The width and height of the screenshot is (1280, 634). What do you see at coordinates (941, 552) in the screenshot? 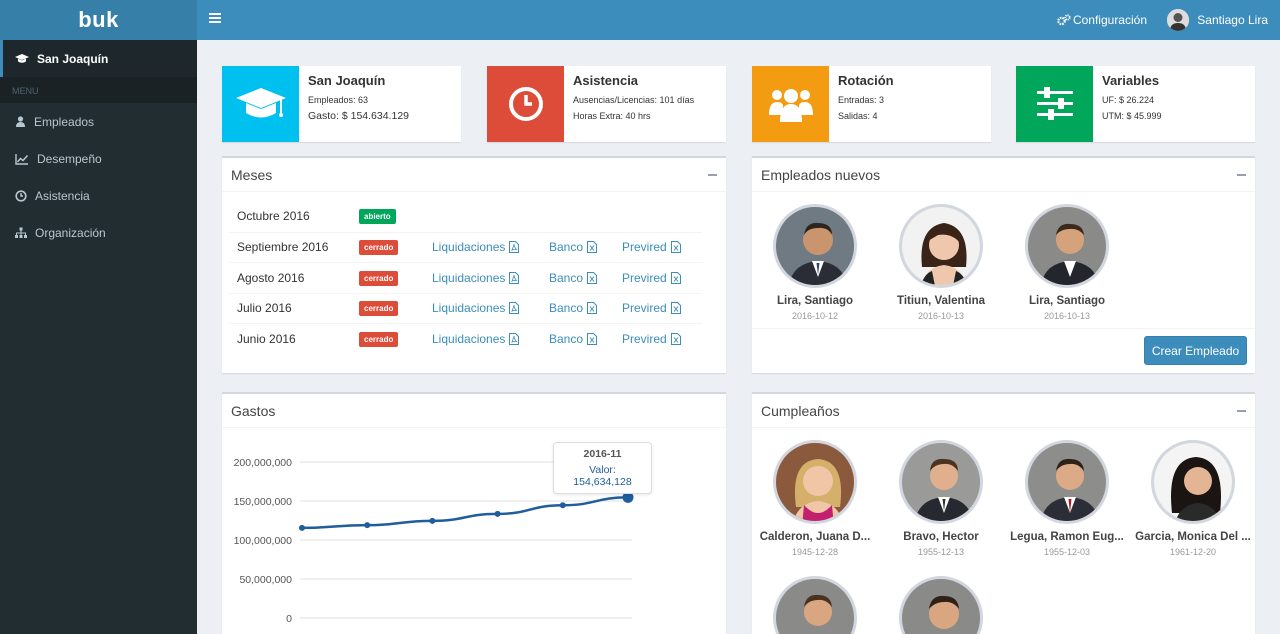
I see `person-birthdate: 1955-12-13` at bounding box center [941, 552].